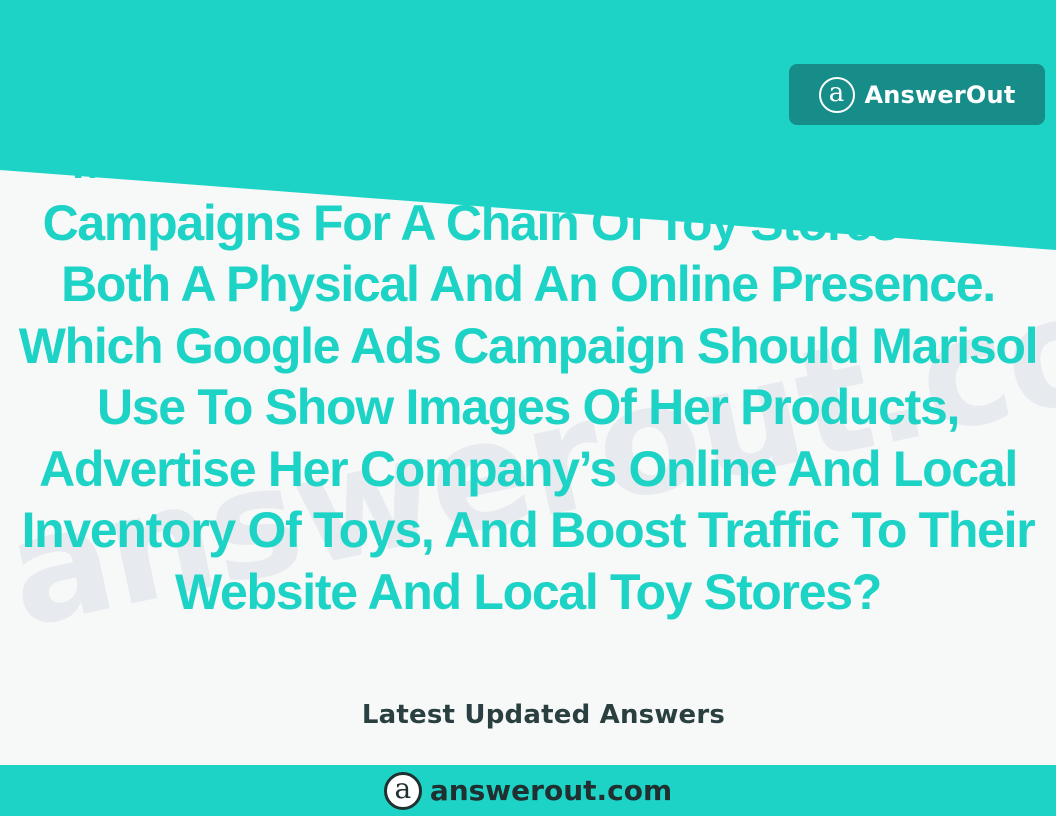  Describe the element at coordinates (836, 94) in the screenshot. I see `brand-logo-icon: a` at that location.